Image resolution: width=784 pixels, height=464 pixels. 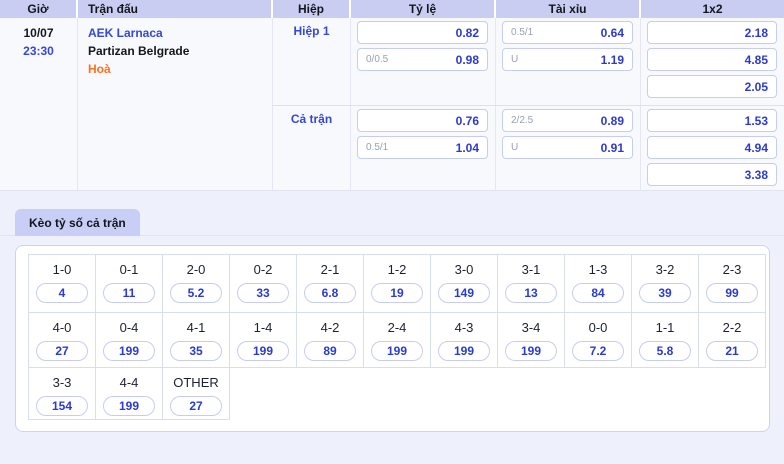 What do you see at coordinates (62, 394) in the screenshot?
I see `score-cell: 3-3 154` at bounding box center [62, 394].